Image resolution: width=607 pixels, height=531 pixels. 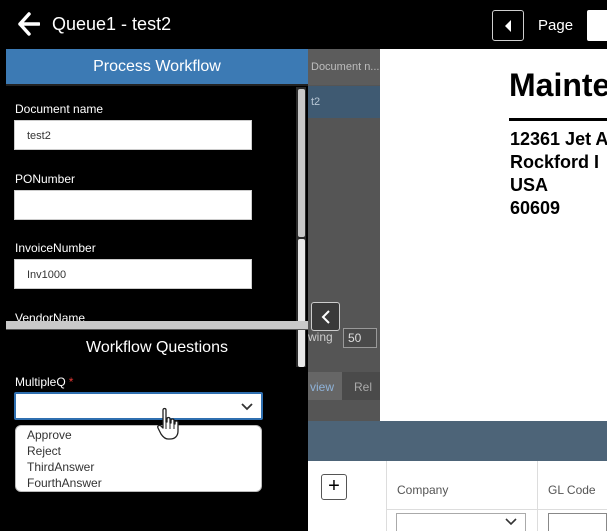 I want to click on multiple-q-dropdown: Approve Reject ThirdAnswer FourthAnswer, so click(x=138, y=458).